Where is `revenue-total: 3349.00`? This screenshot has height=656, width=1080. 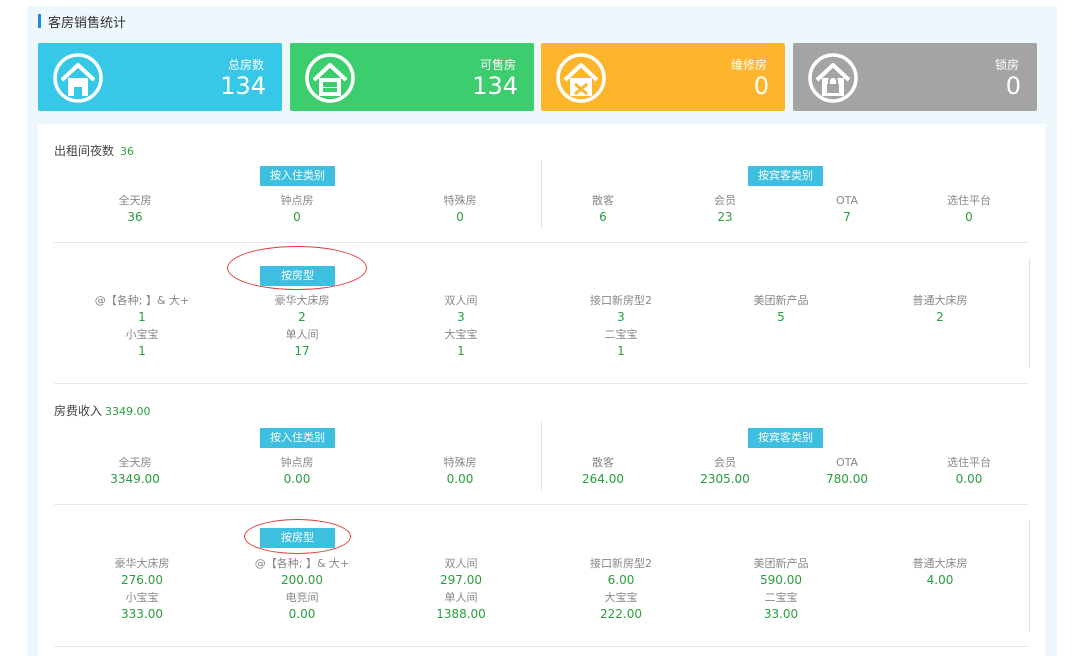
revenue-total: 3349.00 is located at coordinates (128, 411).